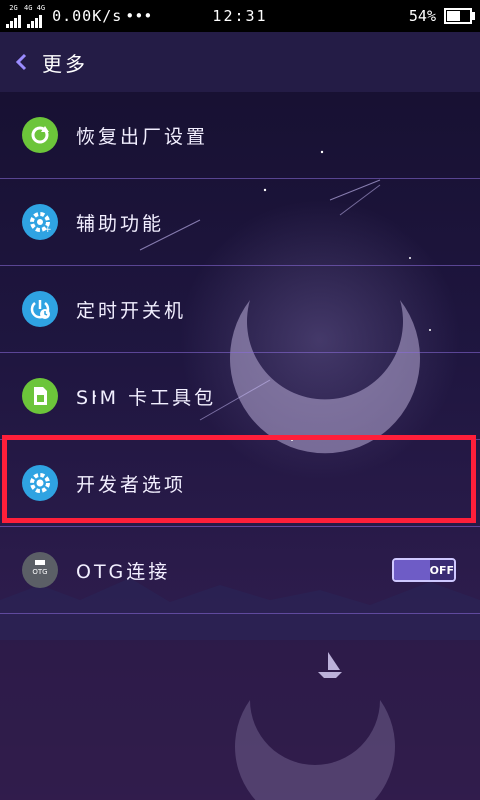 The width and height of the screenshot is (480, 800). I want to click on status-bar: 2G 4G 4G 0.00K/s ••• 12:31 54%, so click(240, 16).